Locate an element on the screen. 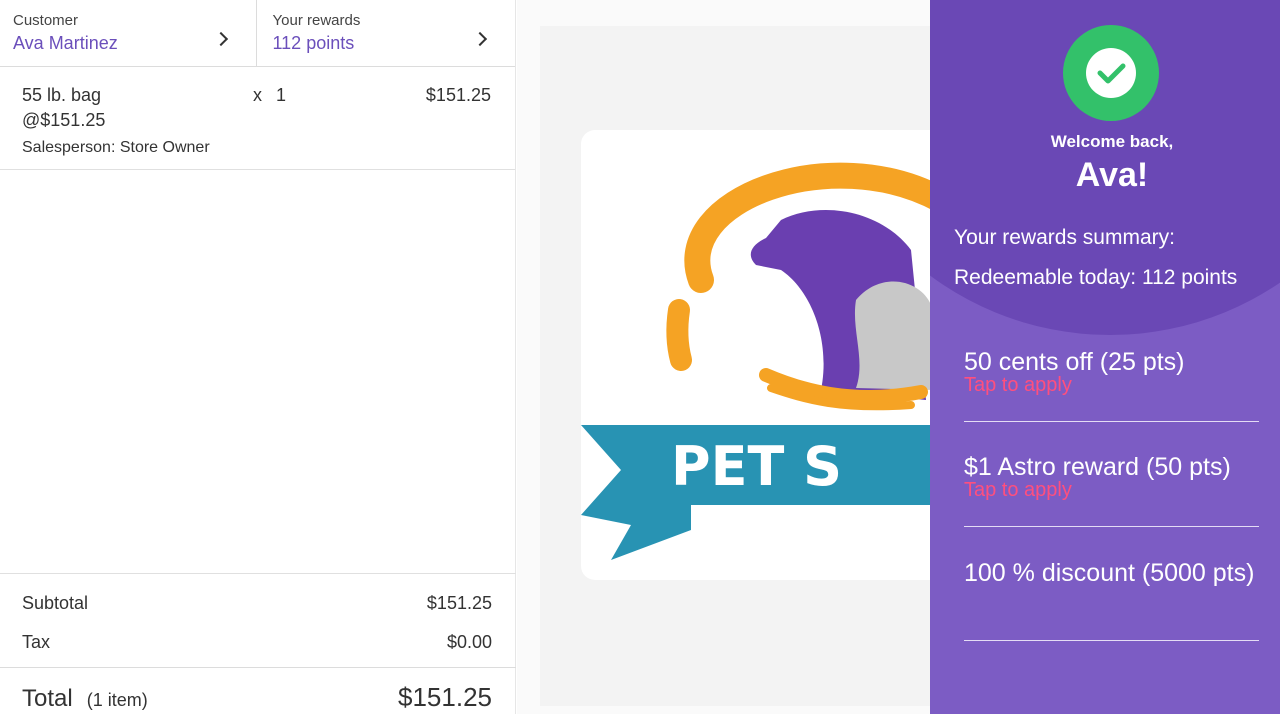  tax-label: Tax is located at coordinates (36, 642).